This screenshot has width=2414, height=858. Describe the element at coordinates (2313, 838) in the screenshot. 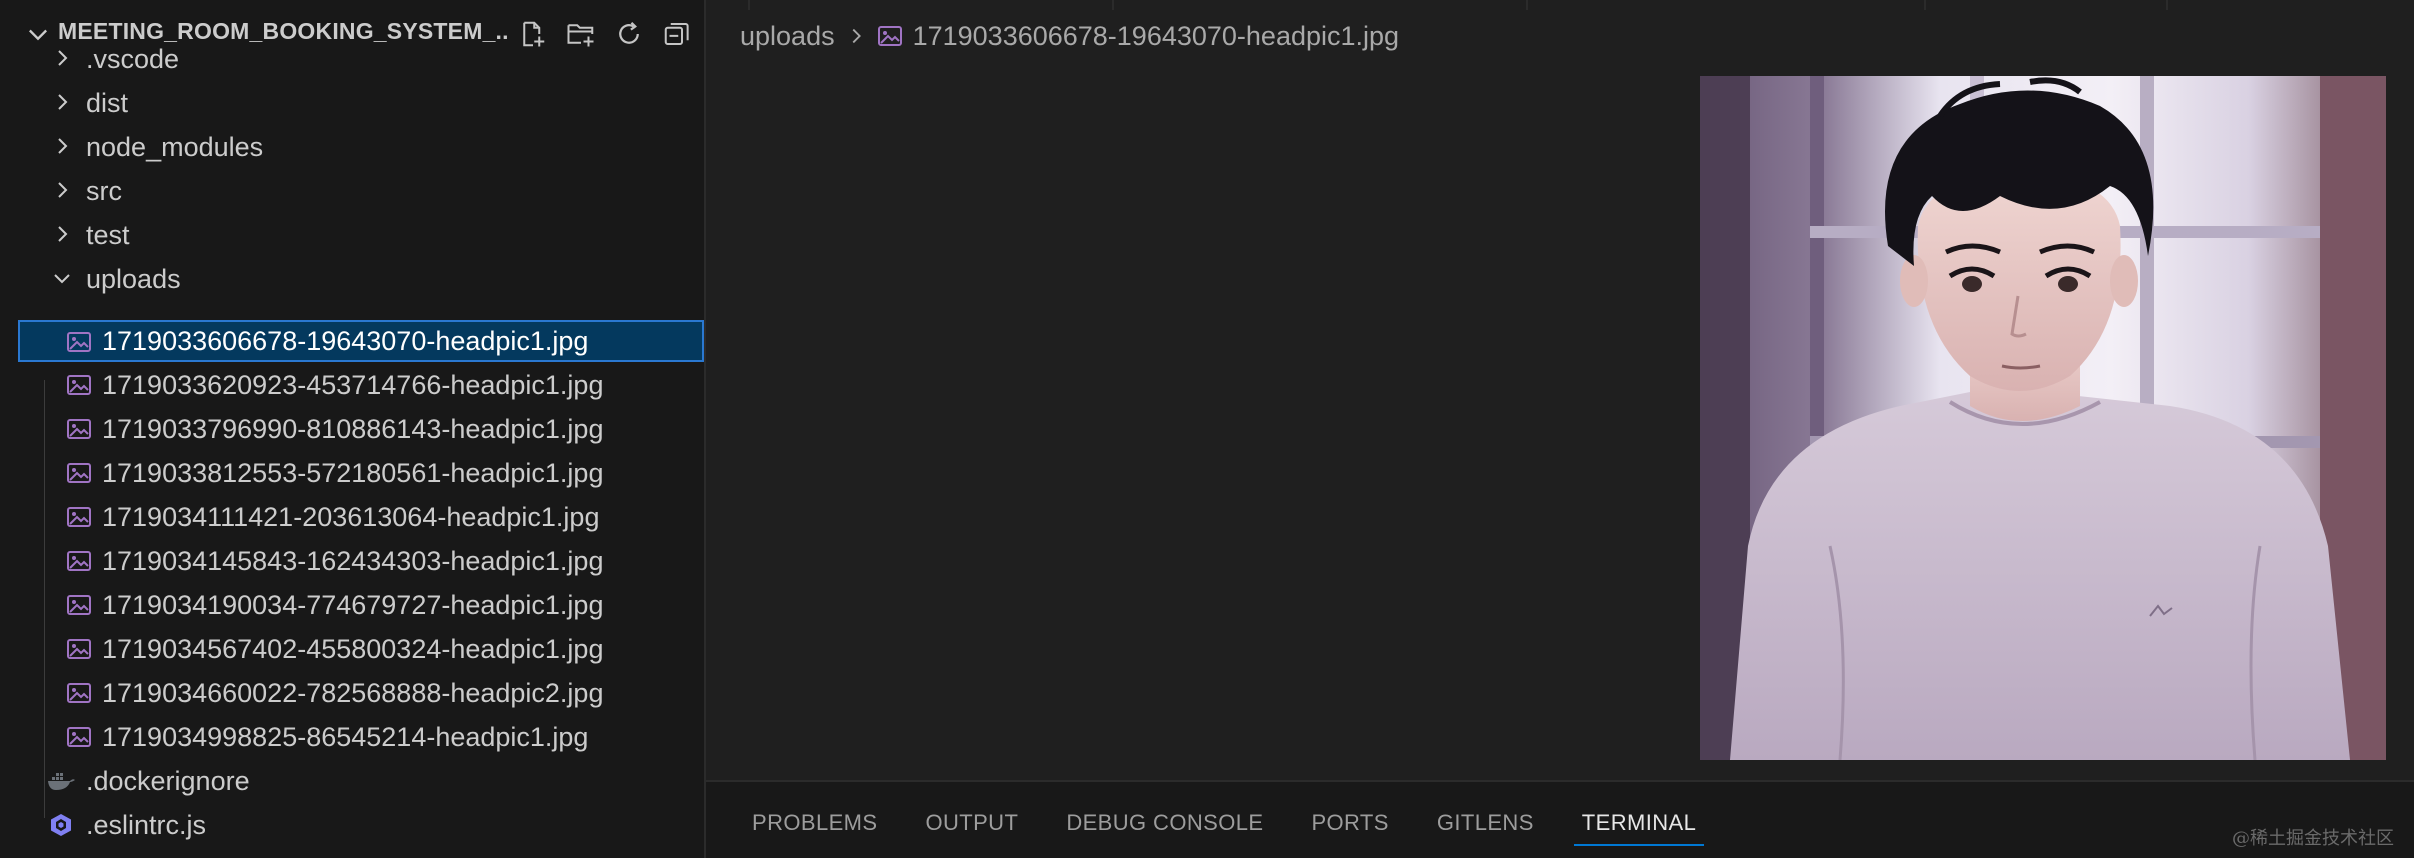

I see `watermark: @稀土掘金技术社区` at that location.